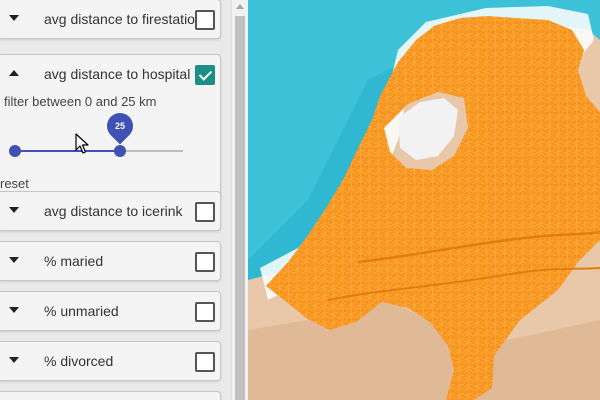 Image resolution: width=600 pixels, height=400 pixels. I want to click on checkbox-firestation, so click(205, 20).